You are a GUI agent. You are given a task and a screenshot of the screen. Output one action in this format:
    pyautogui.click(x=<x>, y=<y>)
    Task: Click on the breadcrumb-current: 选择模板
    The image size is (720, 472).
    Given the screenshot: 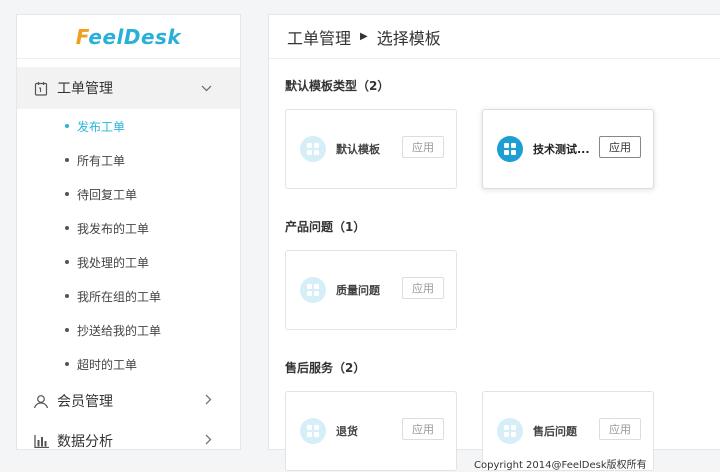 What is the action you would take?
    pyautogui.click(x=408, y=38)
    